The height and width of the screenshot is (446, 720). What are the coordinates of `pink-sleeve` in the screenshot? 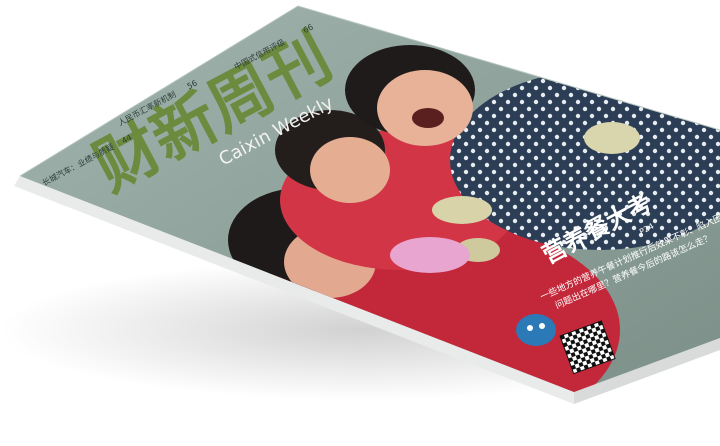 It's located at (430, 255).